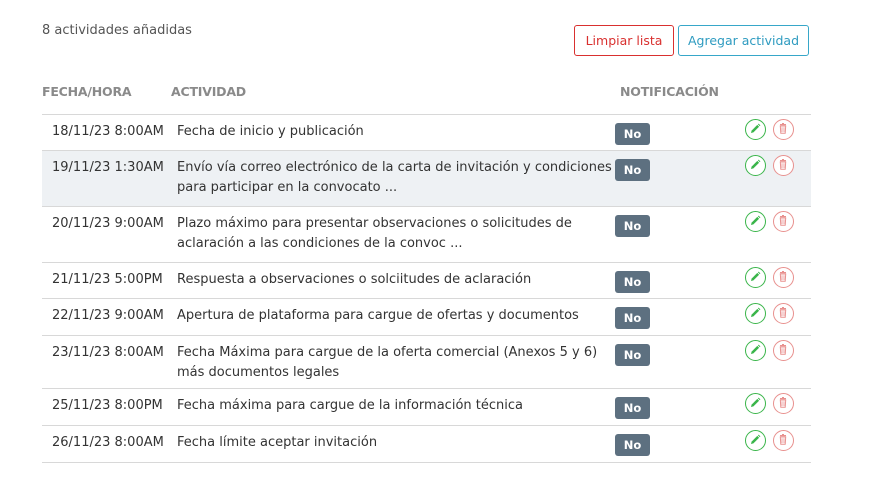 The height and width of the screenshot is (483, 894). Describe the element at coordinates (277, 442) in the screenshot. I see `row-activity: Fecha límite aceptar invitación` at that location.